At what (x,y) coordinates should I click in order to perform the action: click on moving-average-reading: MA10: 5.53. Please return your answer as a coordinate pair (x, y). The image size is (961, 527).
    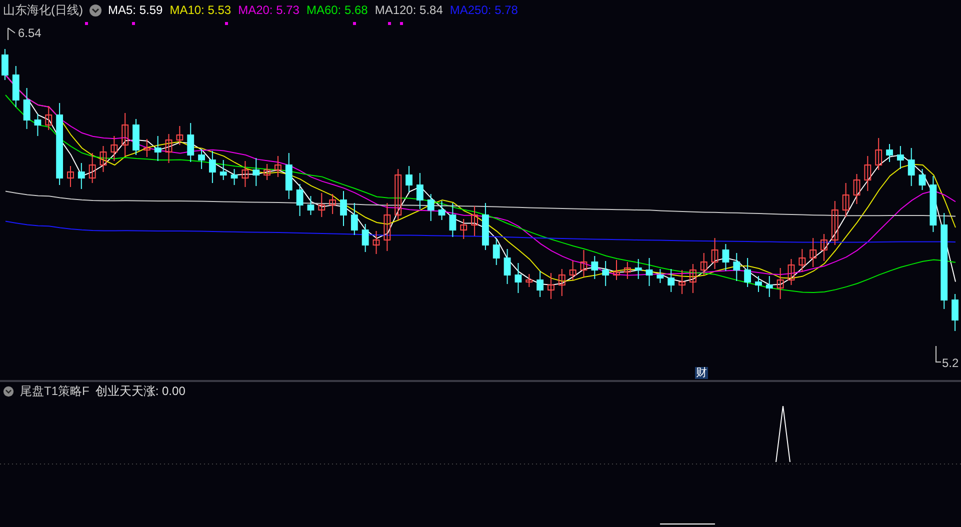
    Looking at the image, I should click on (201, 10).